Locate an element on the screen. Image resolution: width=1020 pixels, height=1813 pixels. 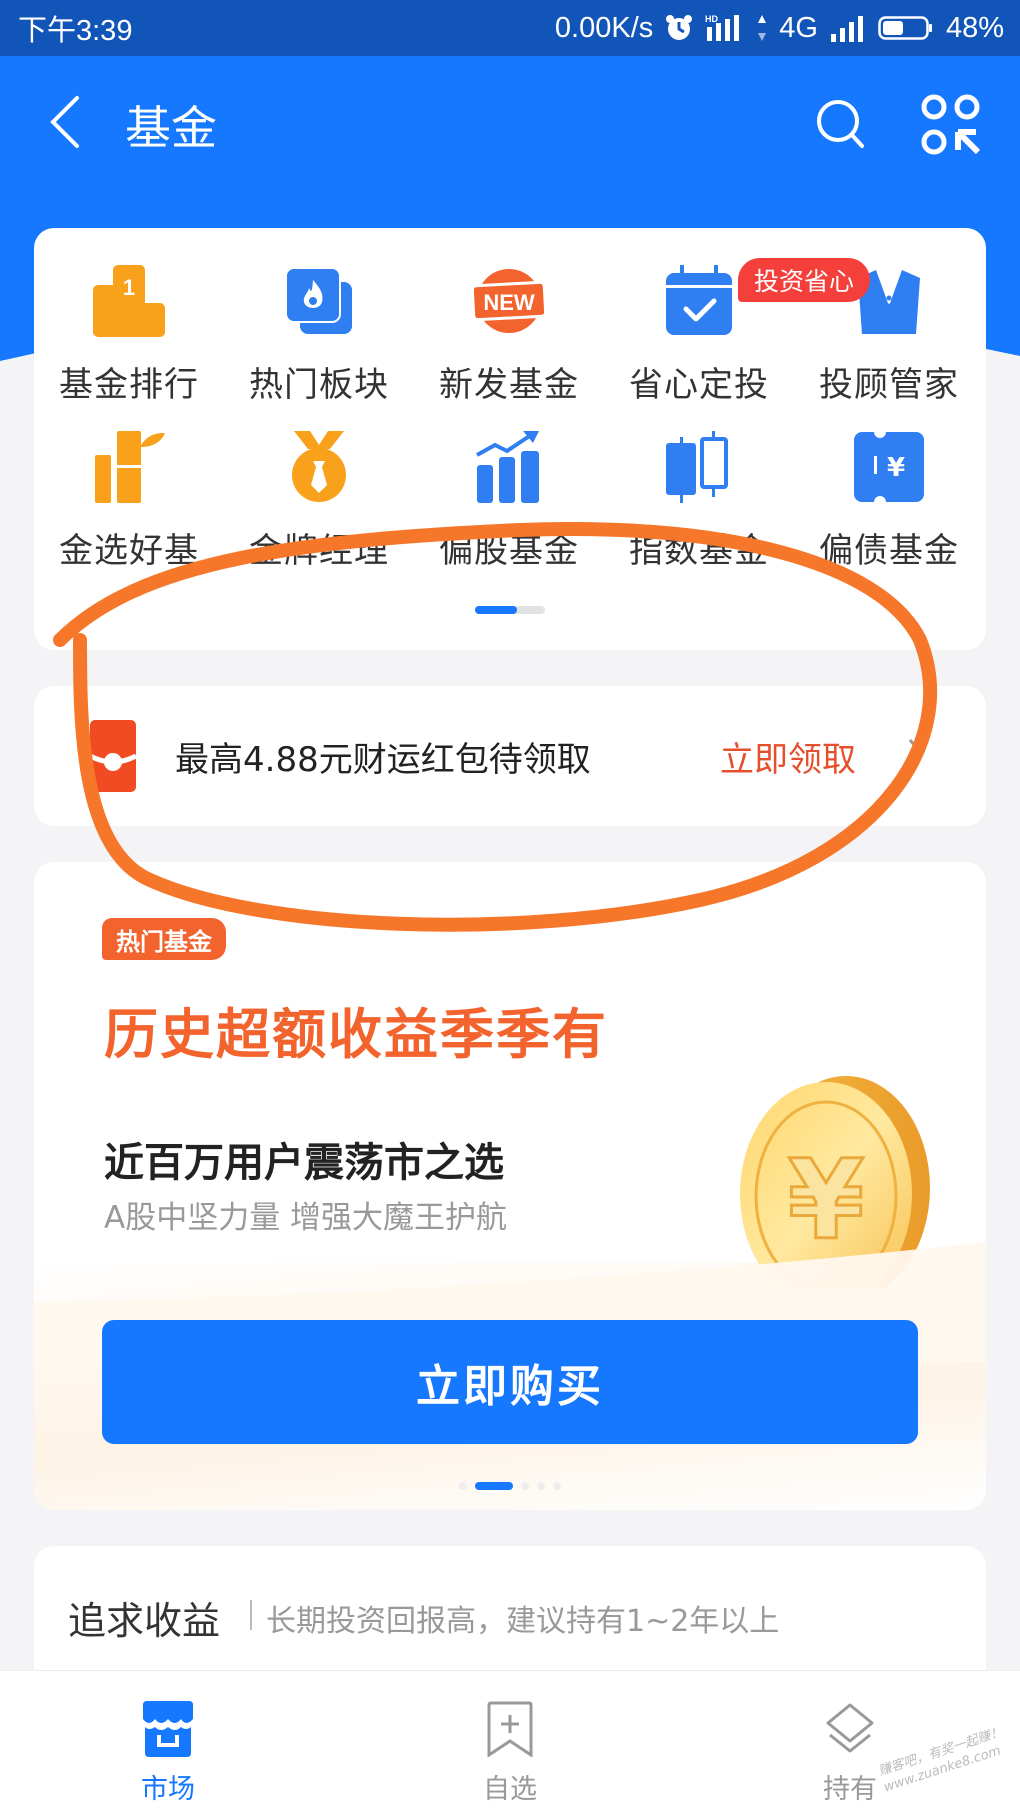
hot-fund-description: A股中坚力量 增强大魔王护航 is located at coordinates (306, 1218).